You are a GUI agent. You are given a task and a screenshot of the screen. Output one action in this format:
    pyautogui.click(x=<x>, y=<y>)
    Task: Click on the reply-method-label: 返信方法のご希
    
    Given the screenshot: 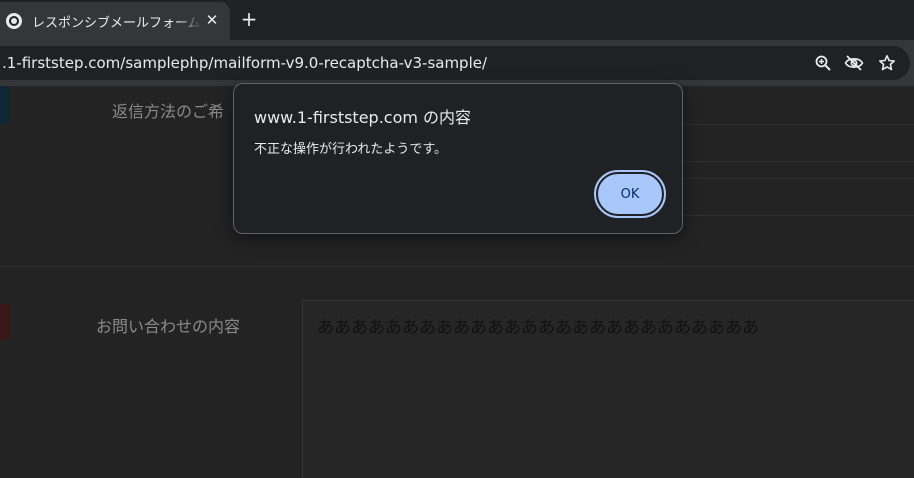 What is the action you would take?
    pyautogui.click(x=168, y=111)
    